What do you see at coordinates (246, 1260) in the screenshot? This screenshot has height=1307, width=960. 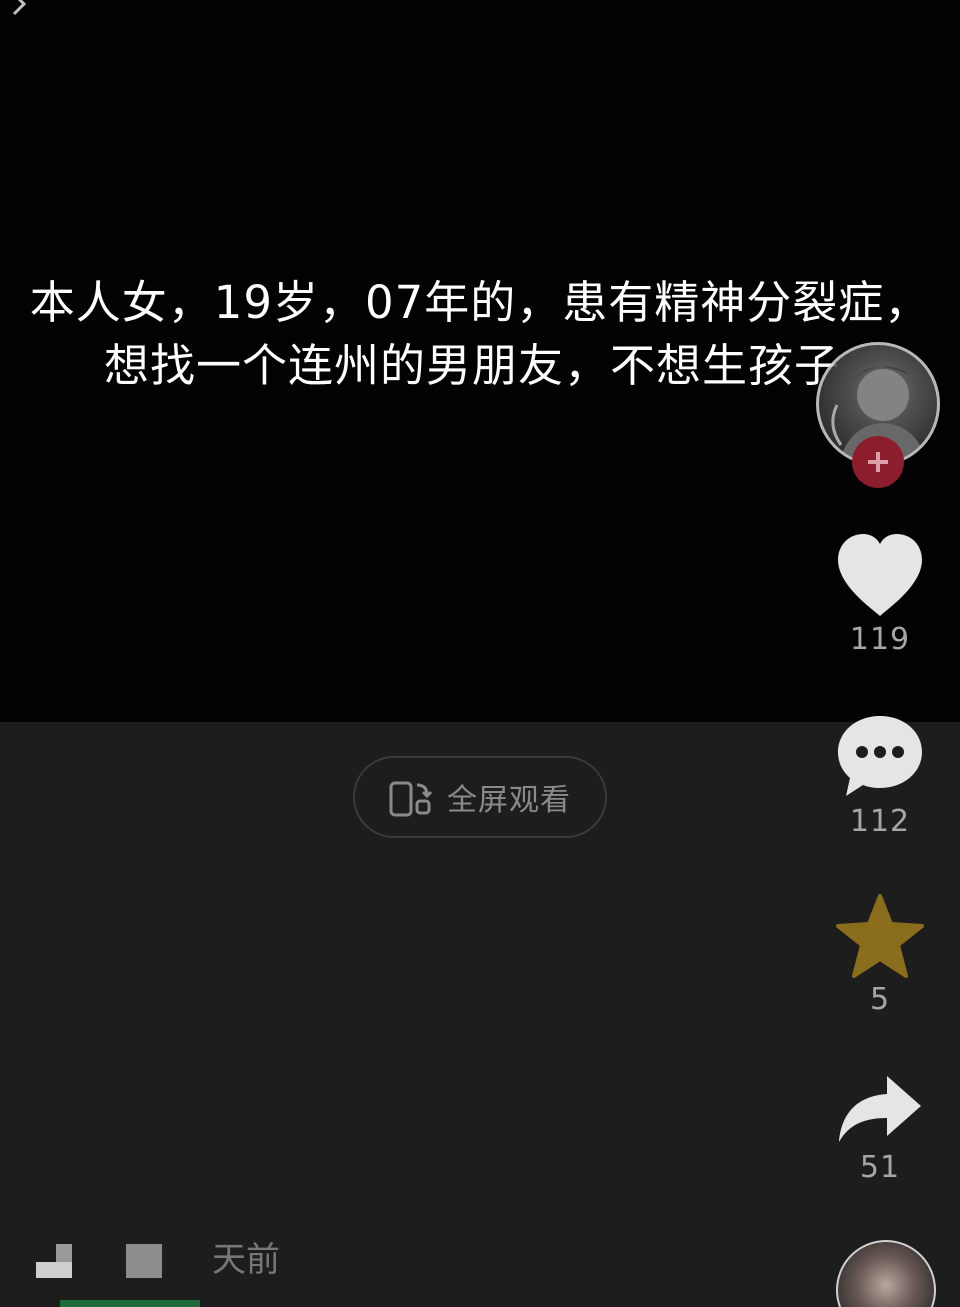 I see `post-time: 天前` at bounding box center [246, 1260].